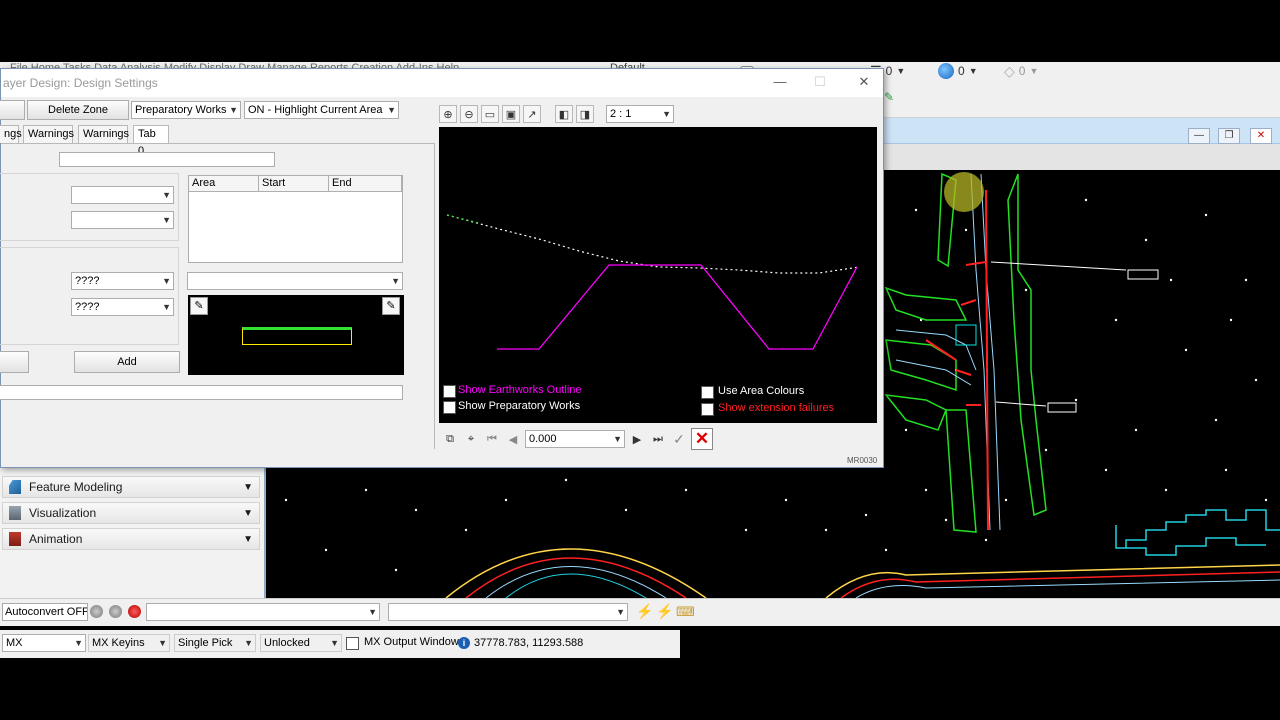  I want to click on road-centerlines, so click(948, 352).